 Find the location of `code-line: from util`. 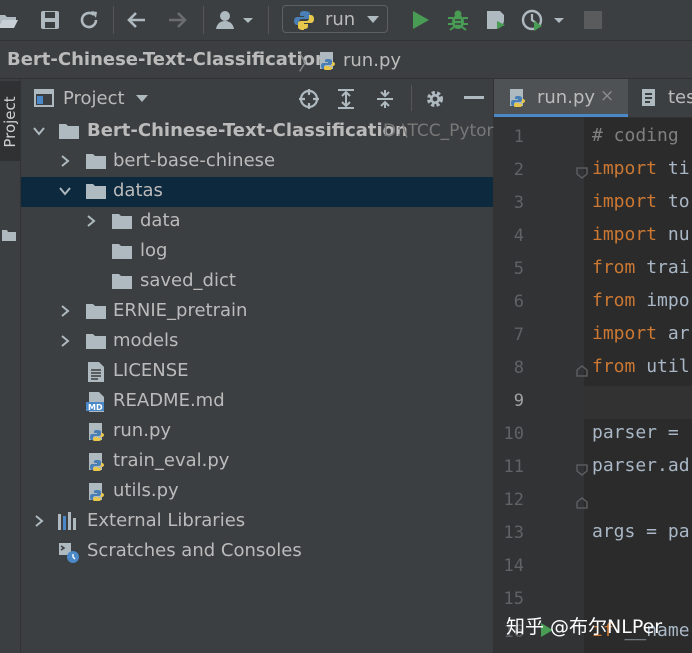

code-line: from util is located at coordinates (638, 369).